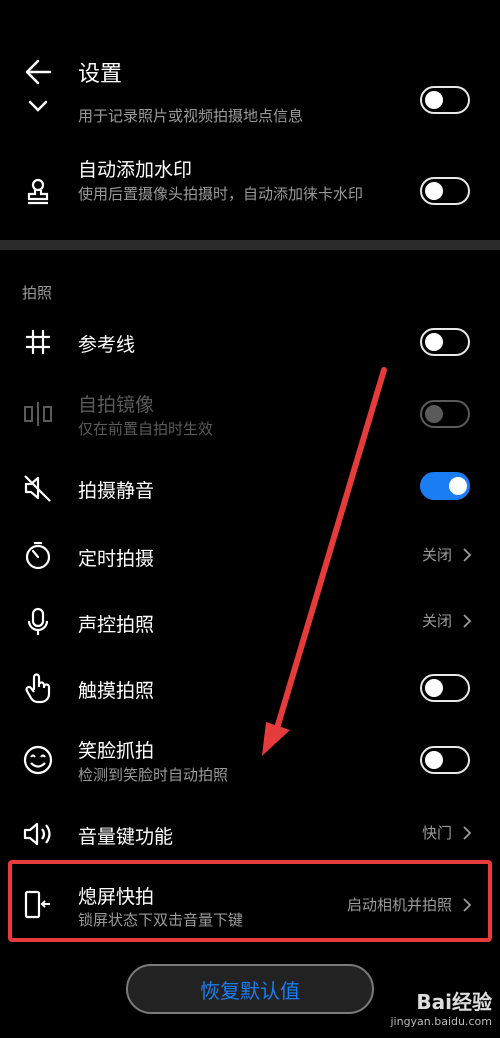  What do you see at coordinates (324, 561) in the screenshot?
I see `annotation-arrow` at bounding box center [324, 561].